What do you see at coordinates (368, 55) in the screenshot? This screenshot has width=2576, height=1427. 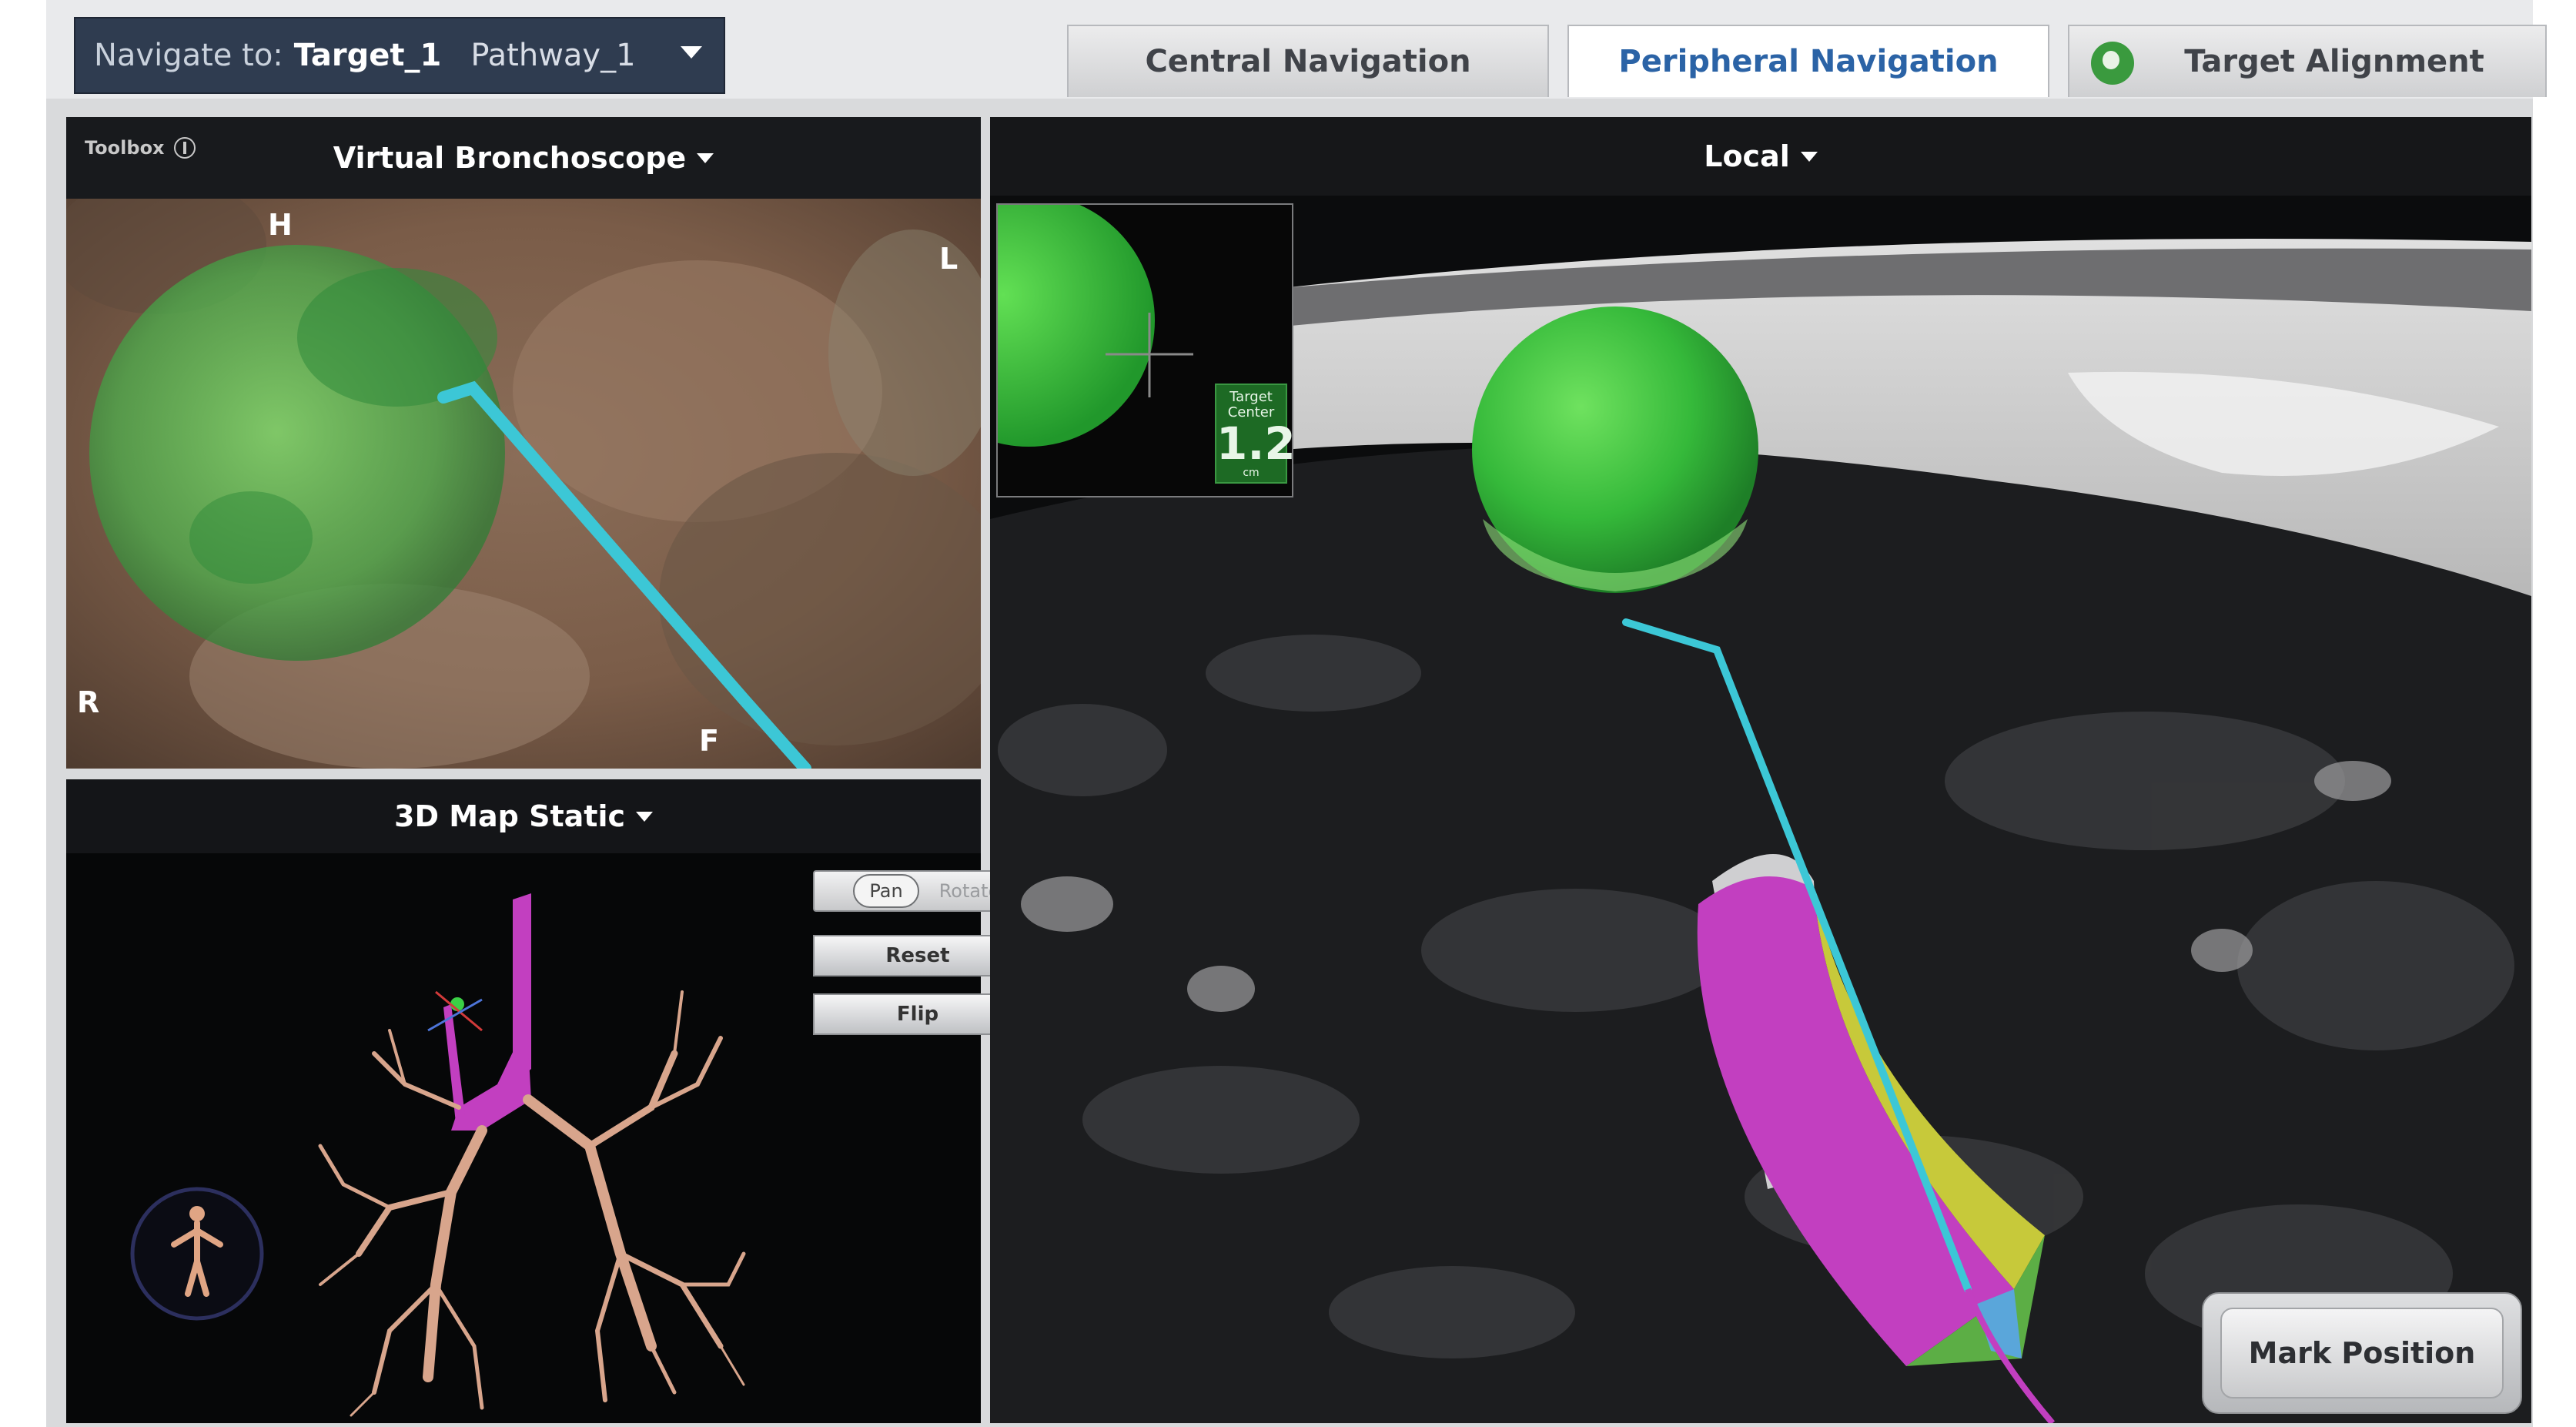 I see `navigate-target-value: Target_1` at bounding box center [368, 55].